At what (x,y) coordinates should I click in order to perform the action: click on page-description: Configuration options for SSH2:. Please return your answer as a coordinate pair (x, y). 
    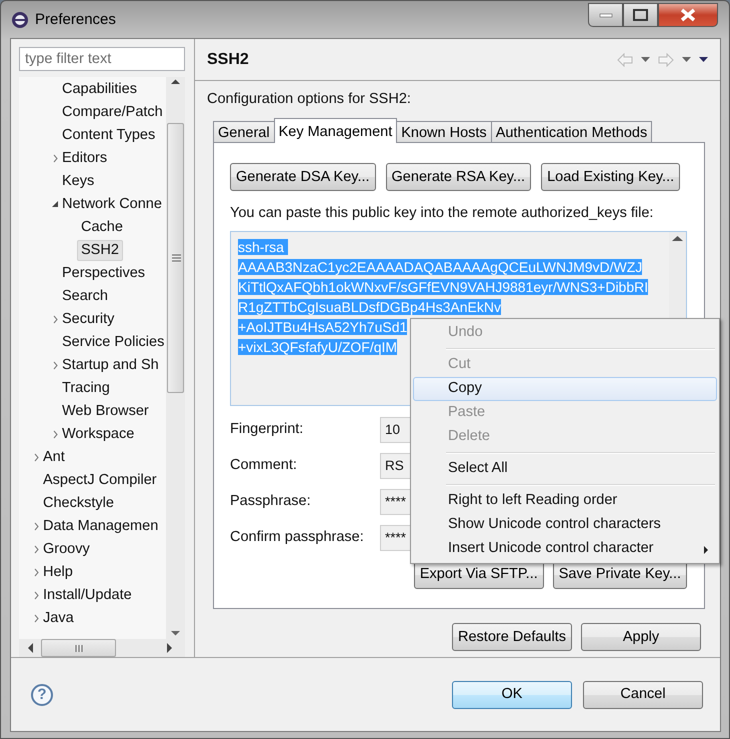
    Looking at the image, I should click on (309, 99).